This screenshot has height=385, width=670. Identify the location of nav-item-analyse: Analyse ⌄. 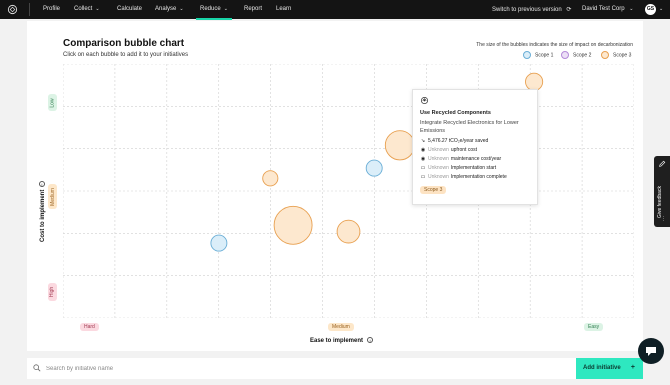
(169, 9).